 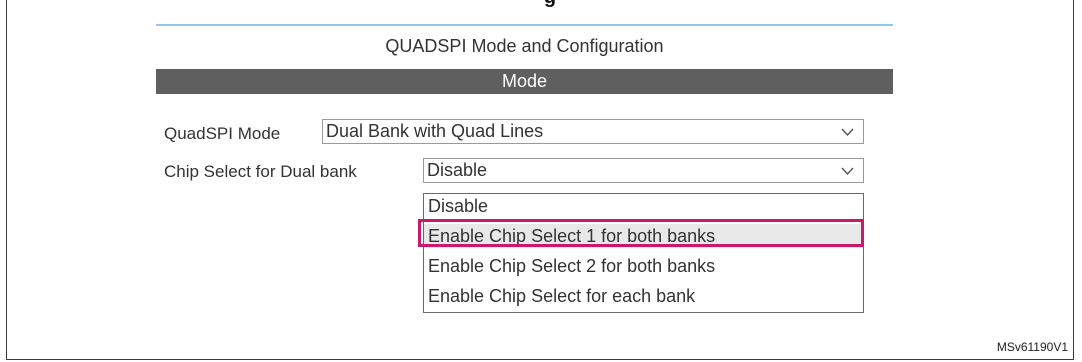 I want to click on quadspi-mode-select: Dual Bank with Quad Lines, so click(x=593, y=131).